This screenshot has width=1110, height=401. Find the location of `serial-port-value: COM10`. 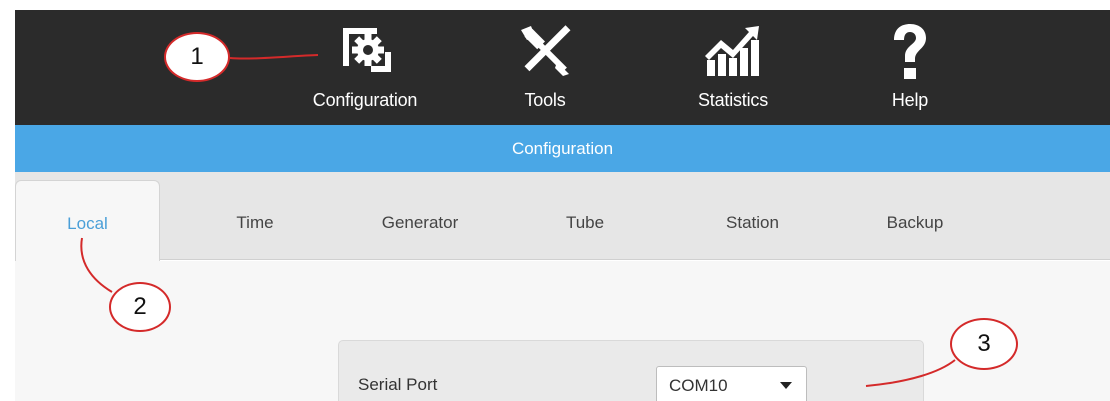

serial-port-value: COM10 is located at coordinates (698, 385).